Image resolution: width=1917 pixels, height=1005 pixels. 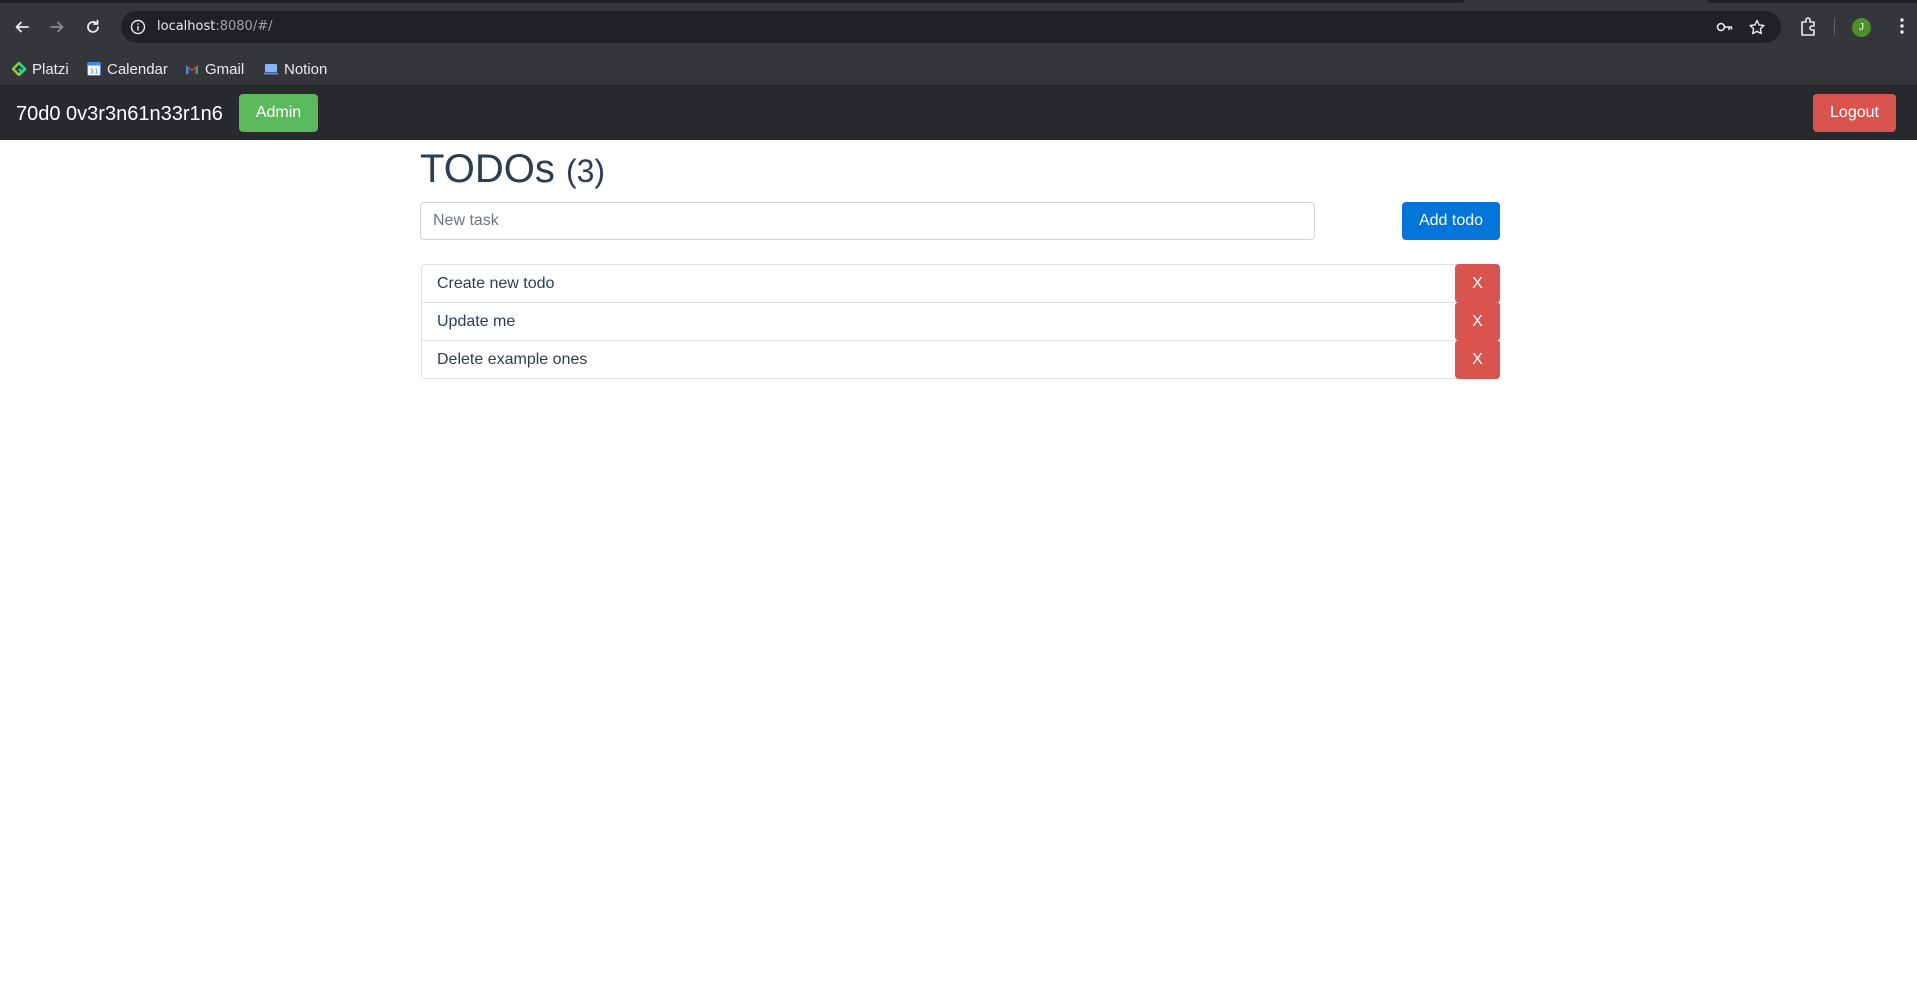 I want to click on bookmark-notion: Notion, so click(x=295, y=69).